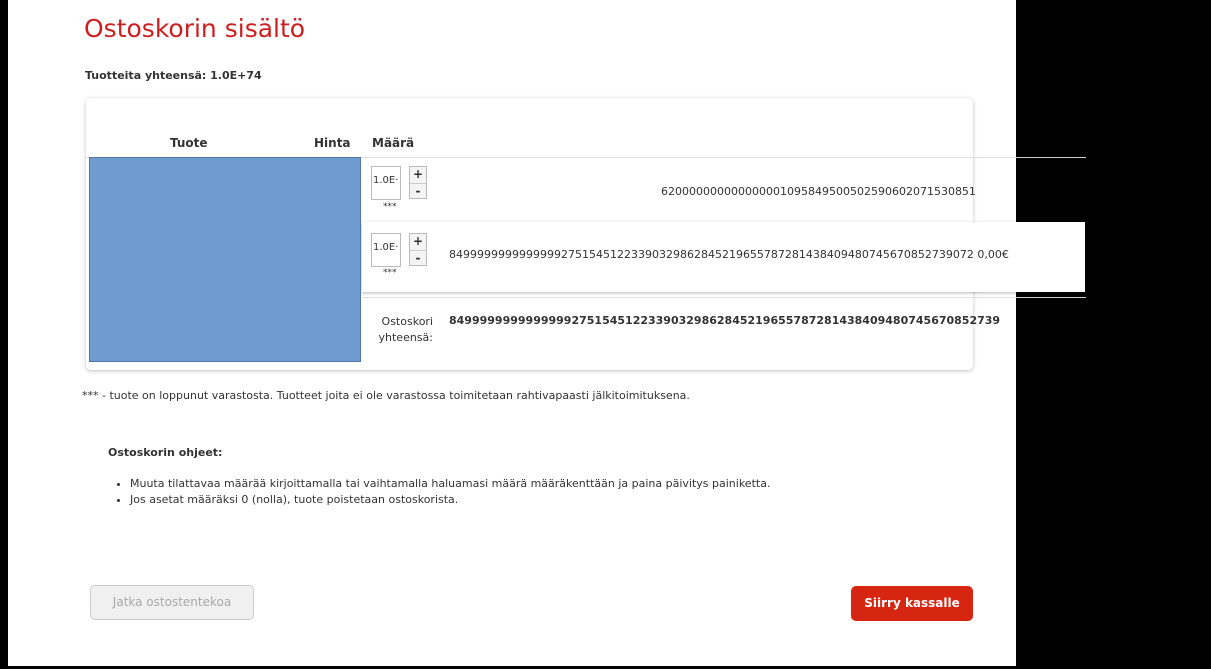 Image resolution: width=1211 pixels, height=669 pixels. What do you see at coordinates (225, 259) in the screenshot?
I see `product-image` at bounding box center [225, 259].